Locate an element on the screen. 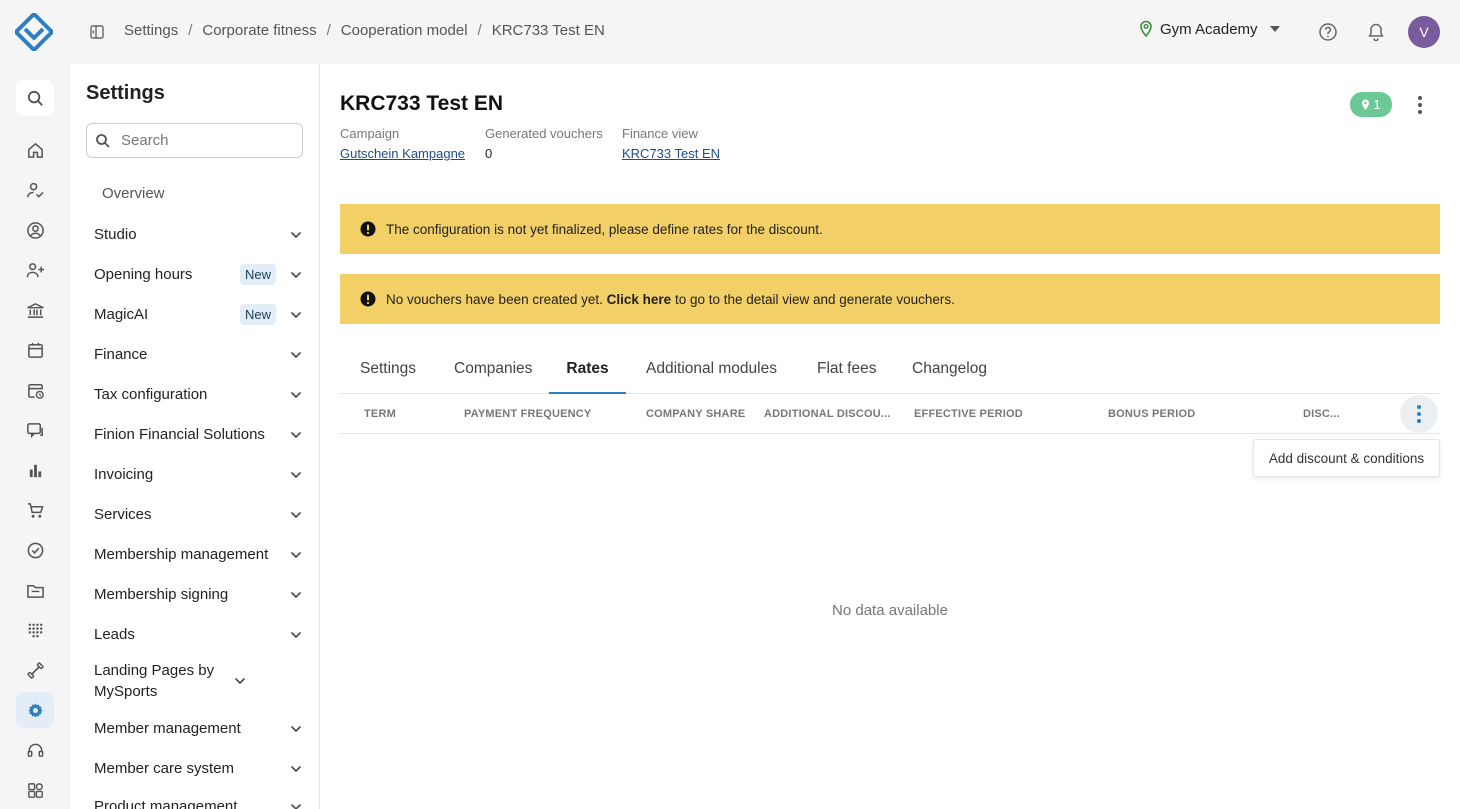  meta-label: Finance view is located at coordinates (660, 133).